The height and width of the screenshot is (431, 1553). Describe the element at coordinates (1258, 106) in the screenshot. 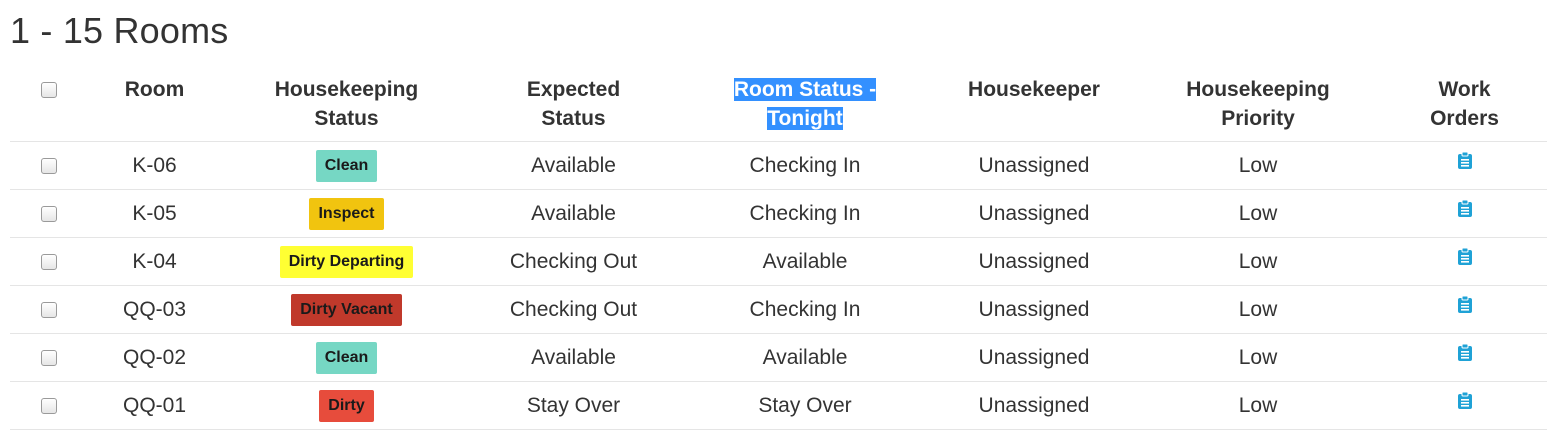

I see `column-header-housekeeping-priority: Housekeeping Priority` at that location.